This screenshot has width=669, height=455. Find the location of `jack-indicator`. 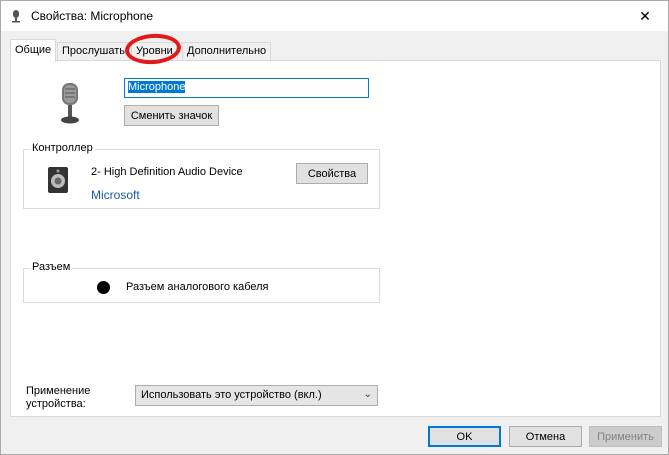

jack-indicator is located at coordinates (103, 287).